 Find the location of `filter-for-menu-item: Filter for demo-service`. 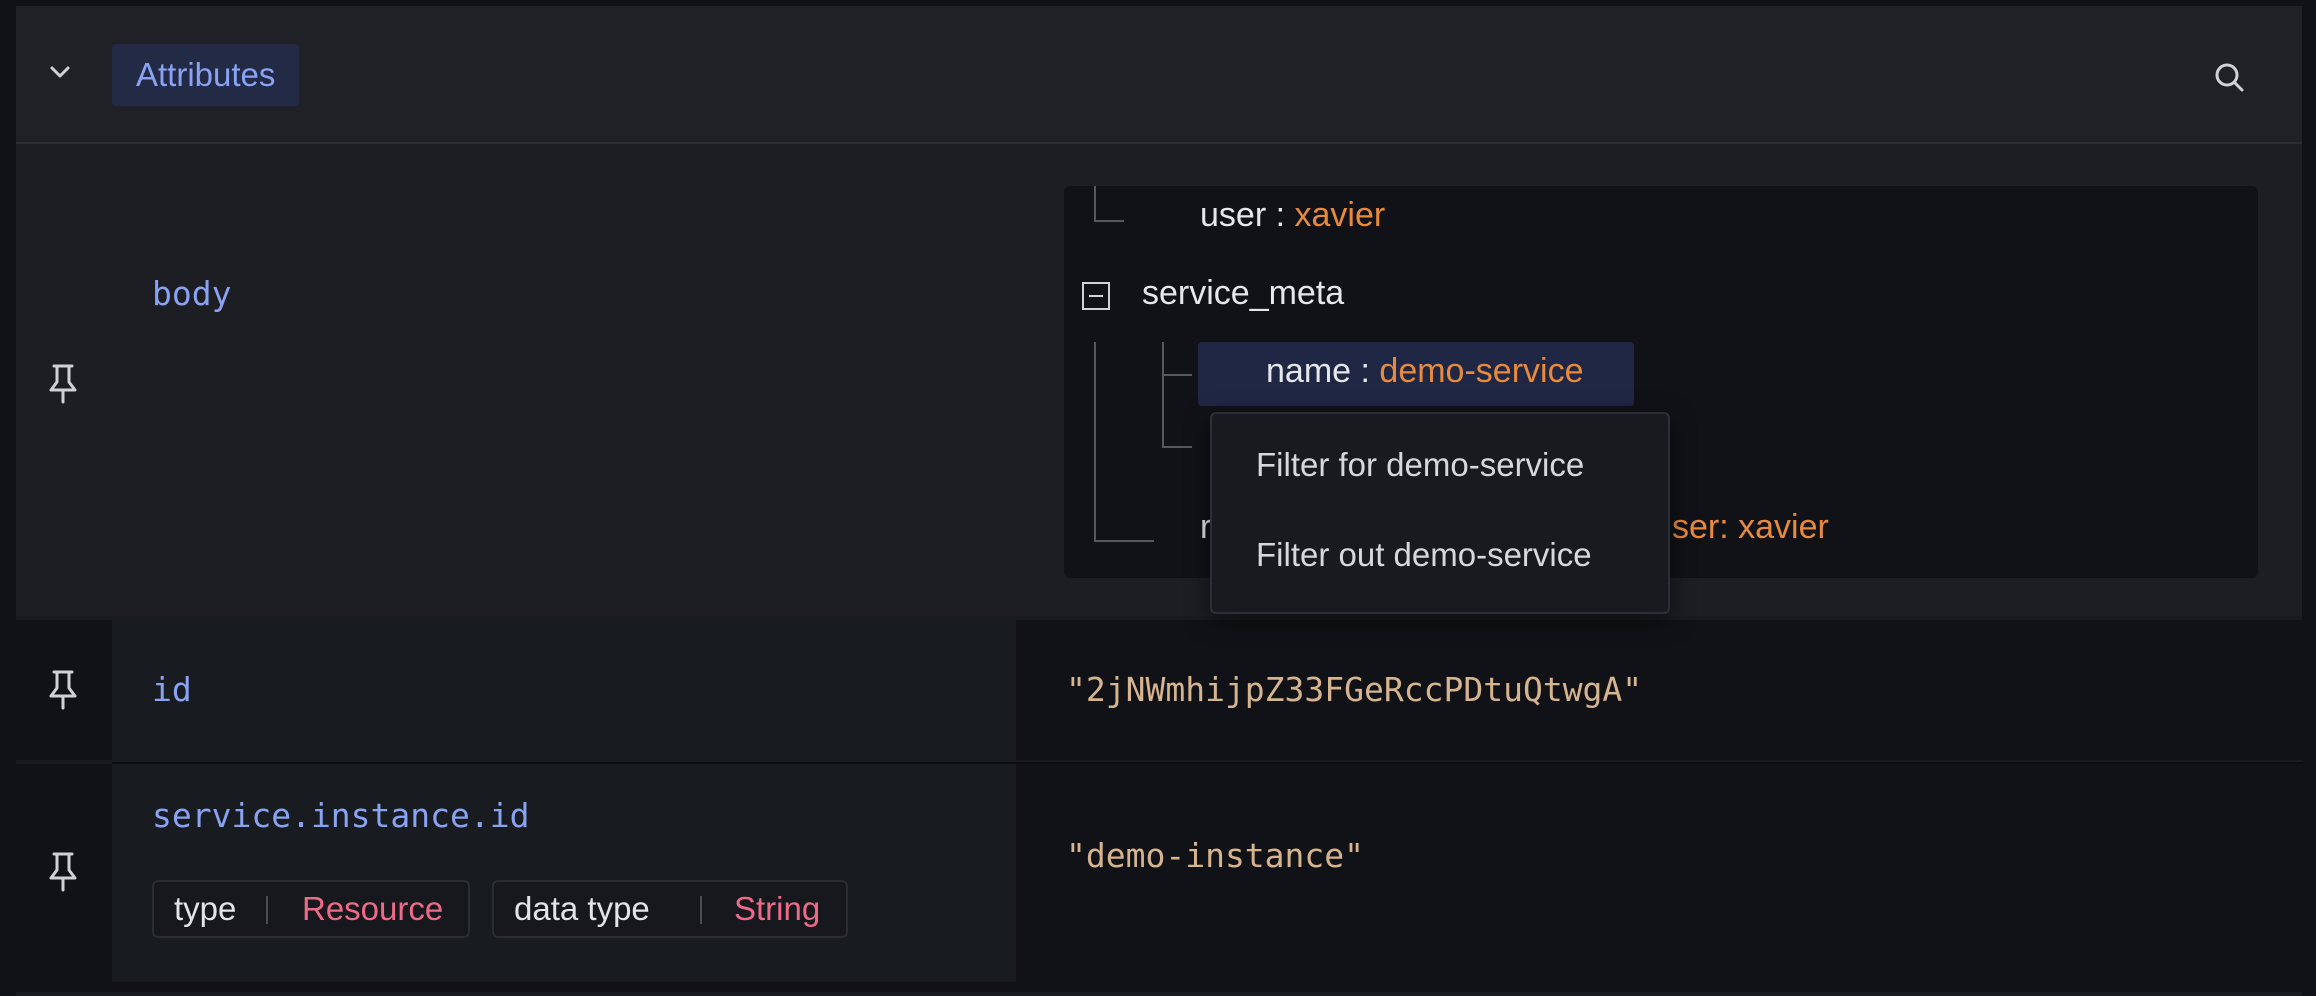

filter-for-menu-item: Filter for demo-service is located at coordinates (1420, 465).